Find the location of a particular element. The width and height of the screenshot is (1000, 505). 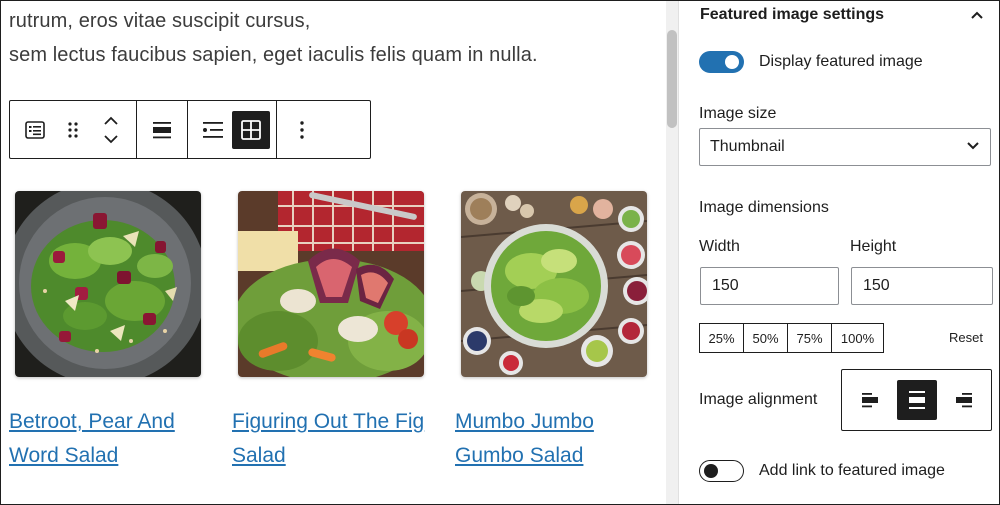

post-title-1-line-2: Word Salad is located at coordinates (64, 455).